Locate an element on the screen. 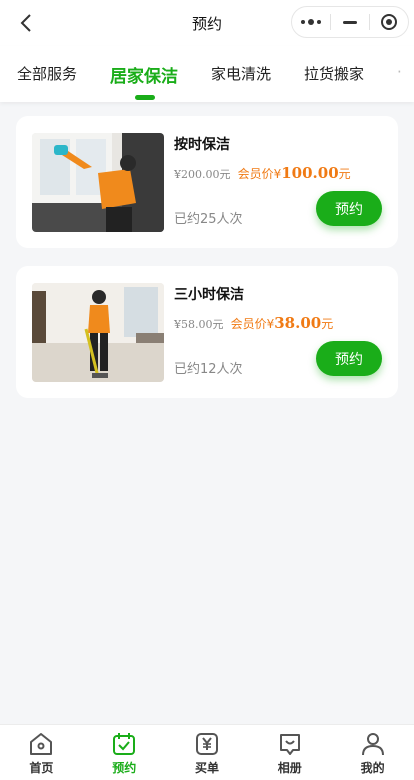 This screenshot has width=414, height=780. calendar-check-icon is located at coordinates (124, 744).